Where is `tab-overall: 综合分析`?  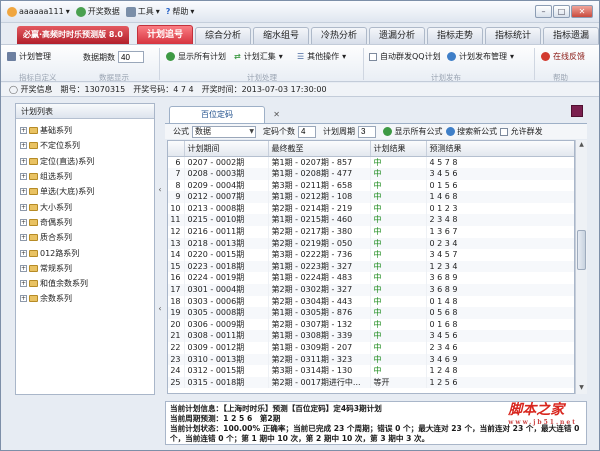
tab-overall: 综合分析 is located at coordinates (223, 35).